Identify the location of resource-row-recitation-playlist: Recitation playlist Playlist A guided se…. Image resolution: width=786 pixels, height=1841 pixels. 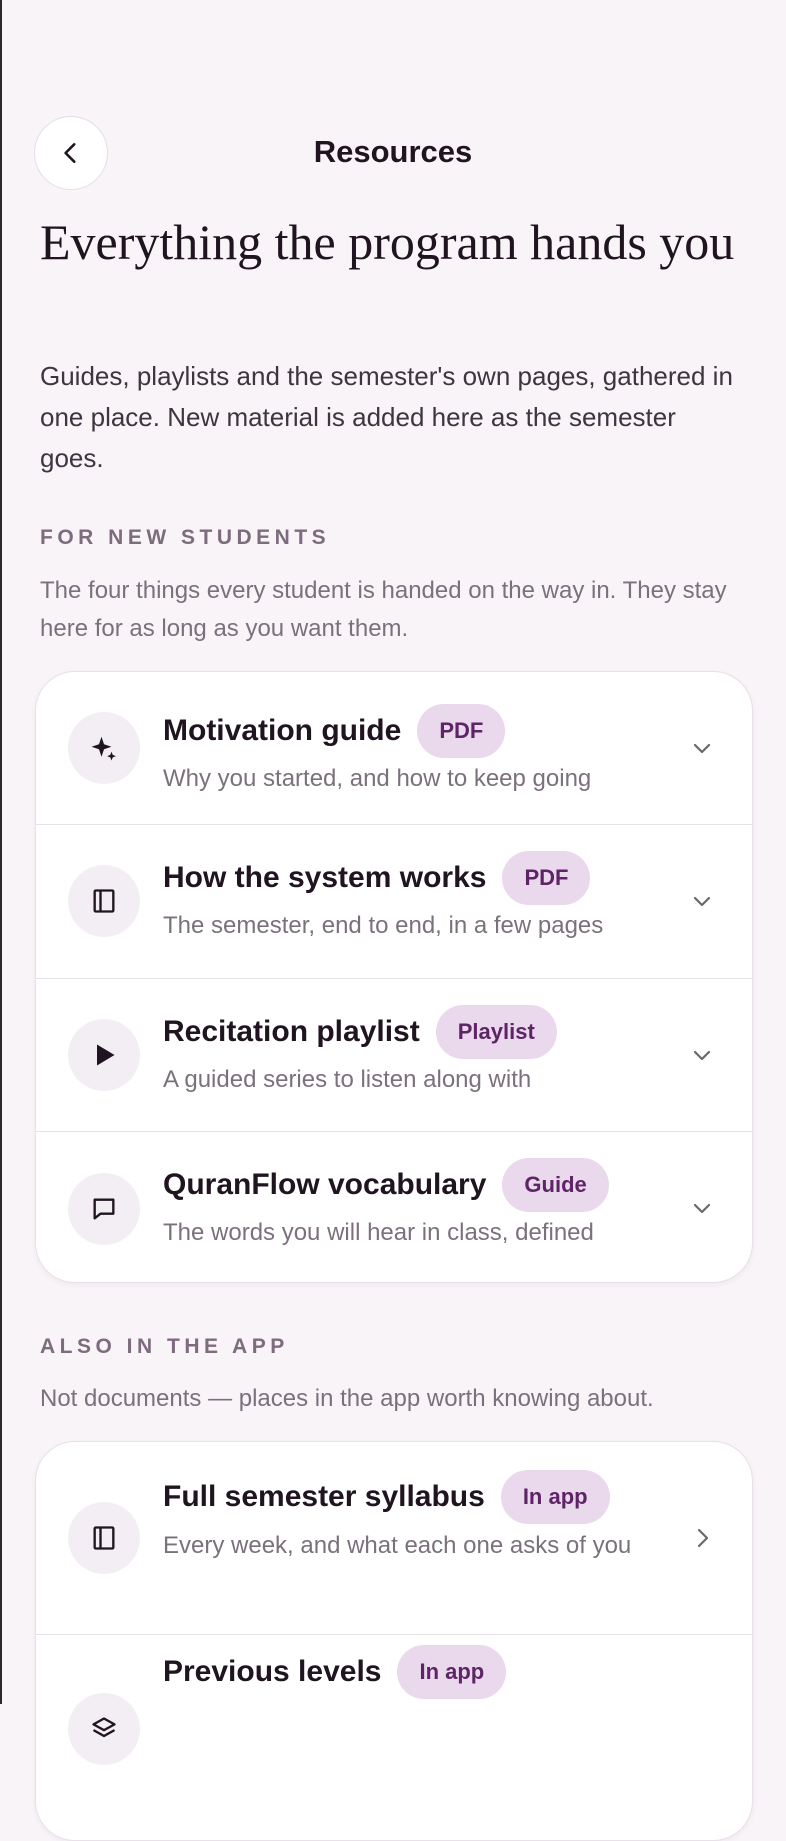
(394, 1055).